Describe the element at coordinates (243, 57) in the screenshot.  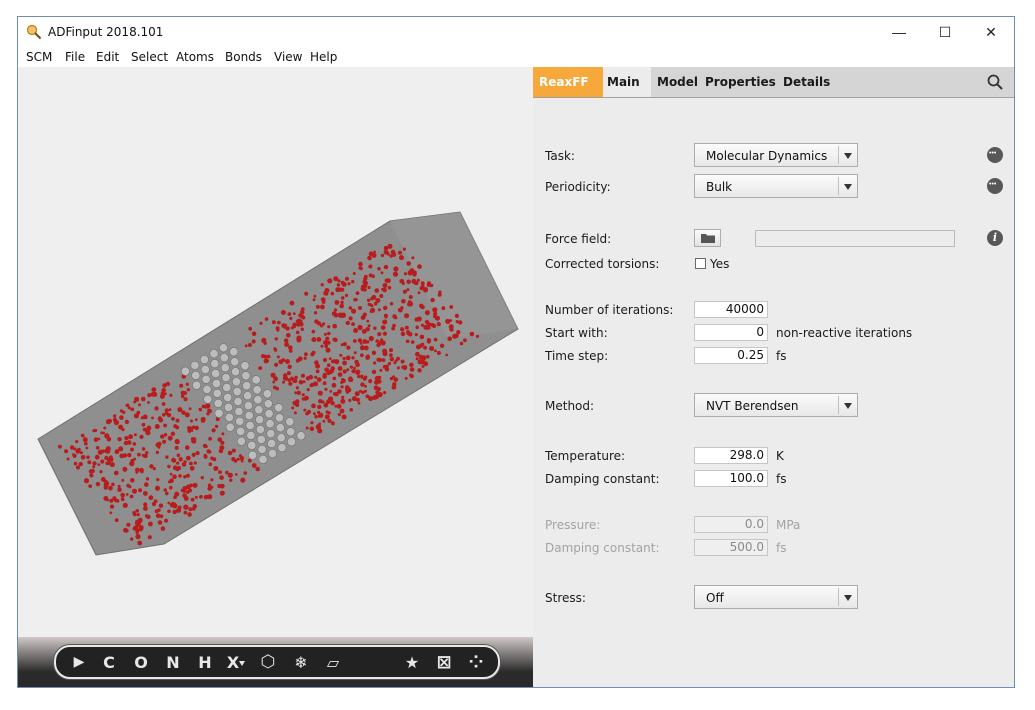
I see `menu-bonds: Bonds` at that location.